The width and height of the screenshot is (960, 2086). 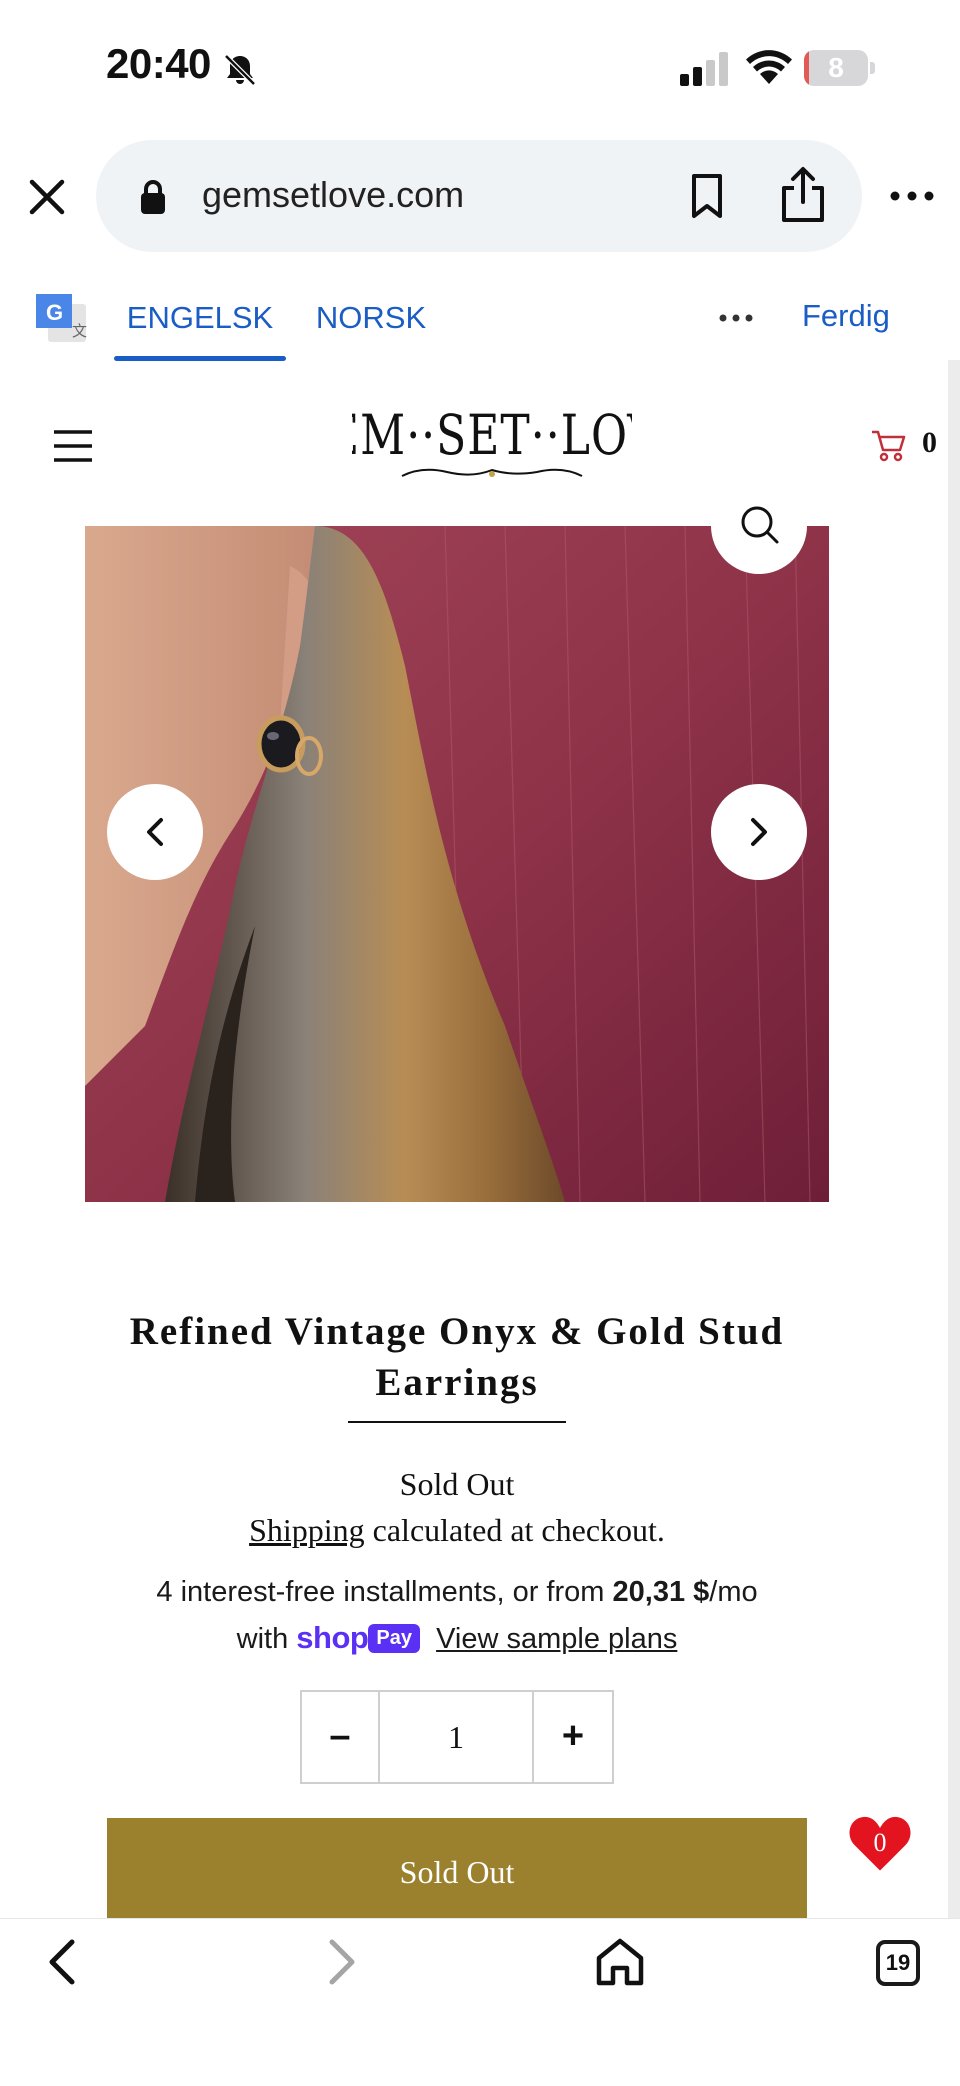 I want to click on next-image-button, so click(x=759, y=832).